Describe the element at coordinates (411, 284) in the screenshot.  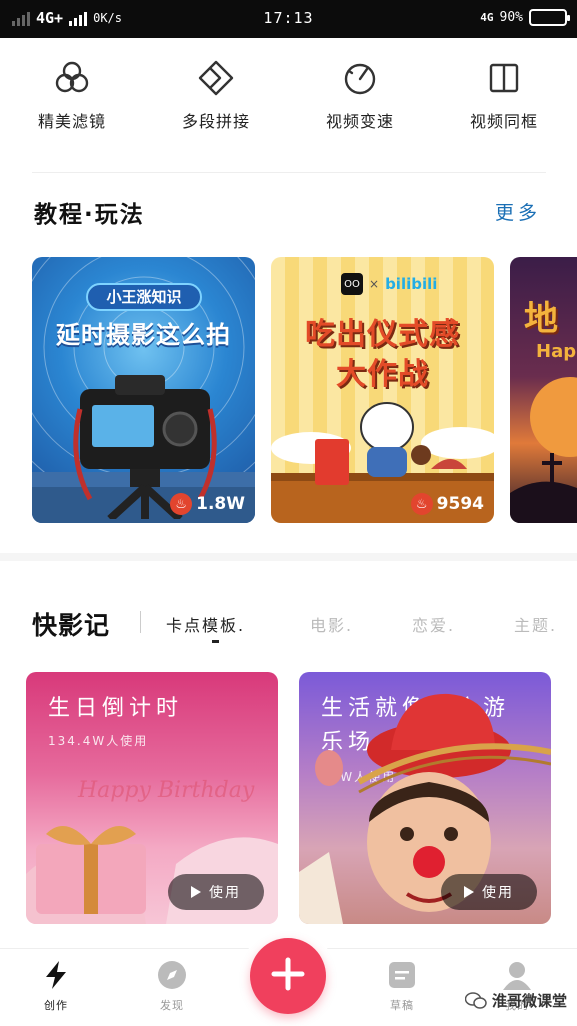
I see `brand-name: bilibili` at that location.